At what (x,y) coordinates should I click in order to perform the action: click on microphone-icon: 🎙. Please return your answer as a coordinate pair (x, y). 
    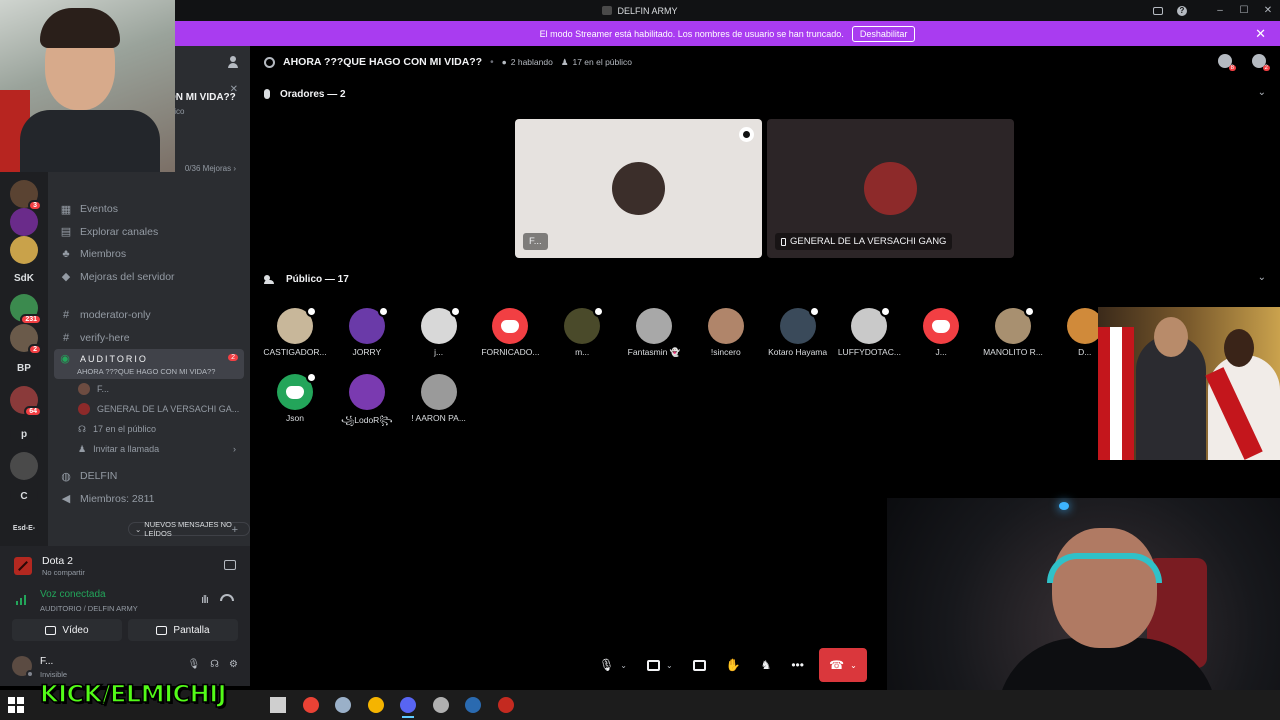
    Looking at the image, I should click on (193, 664).